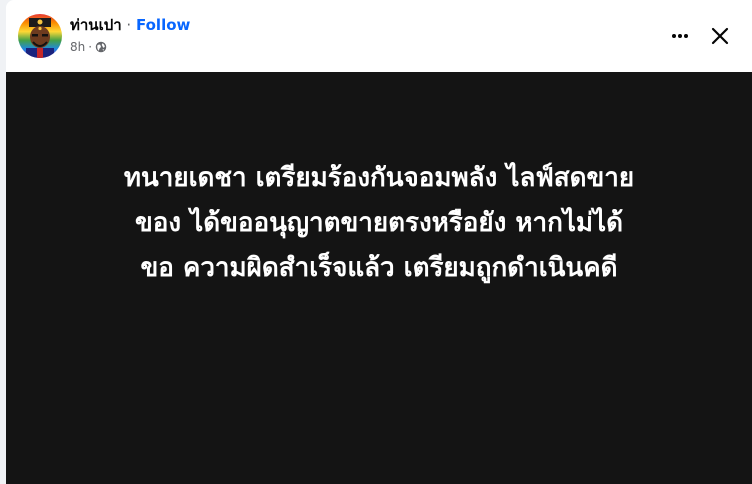 Image resolution: width=752 pixels, height=484 pixels. I want to click on post-timestamp: 8h, so click(77, 47).